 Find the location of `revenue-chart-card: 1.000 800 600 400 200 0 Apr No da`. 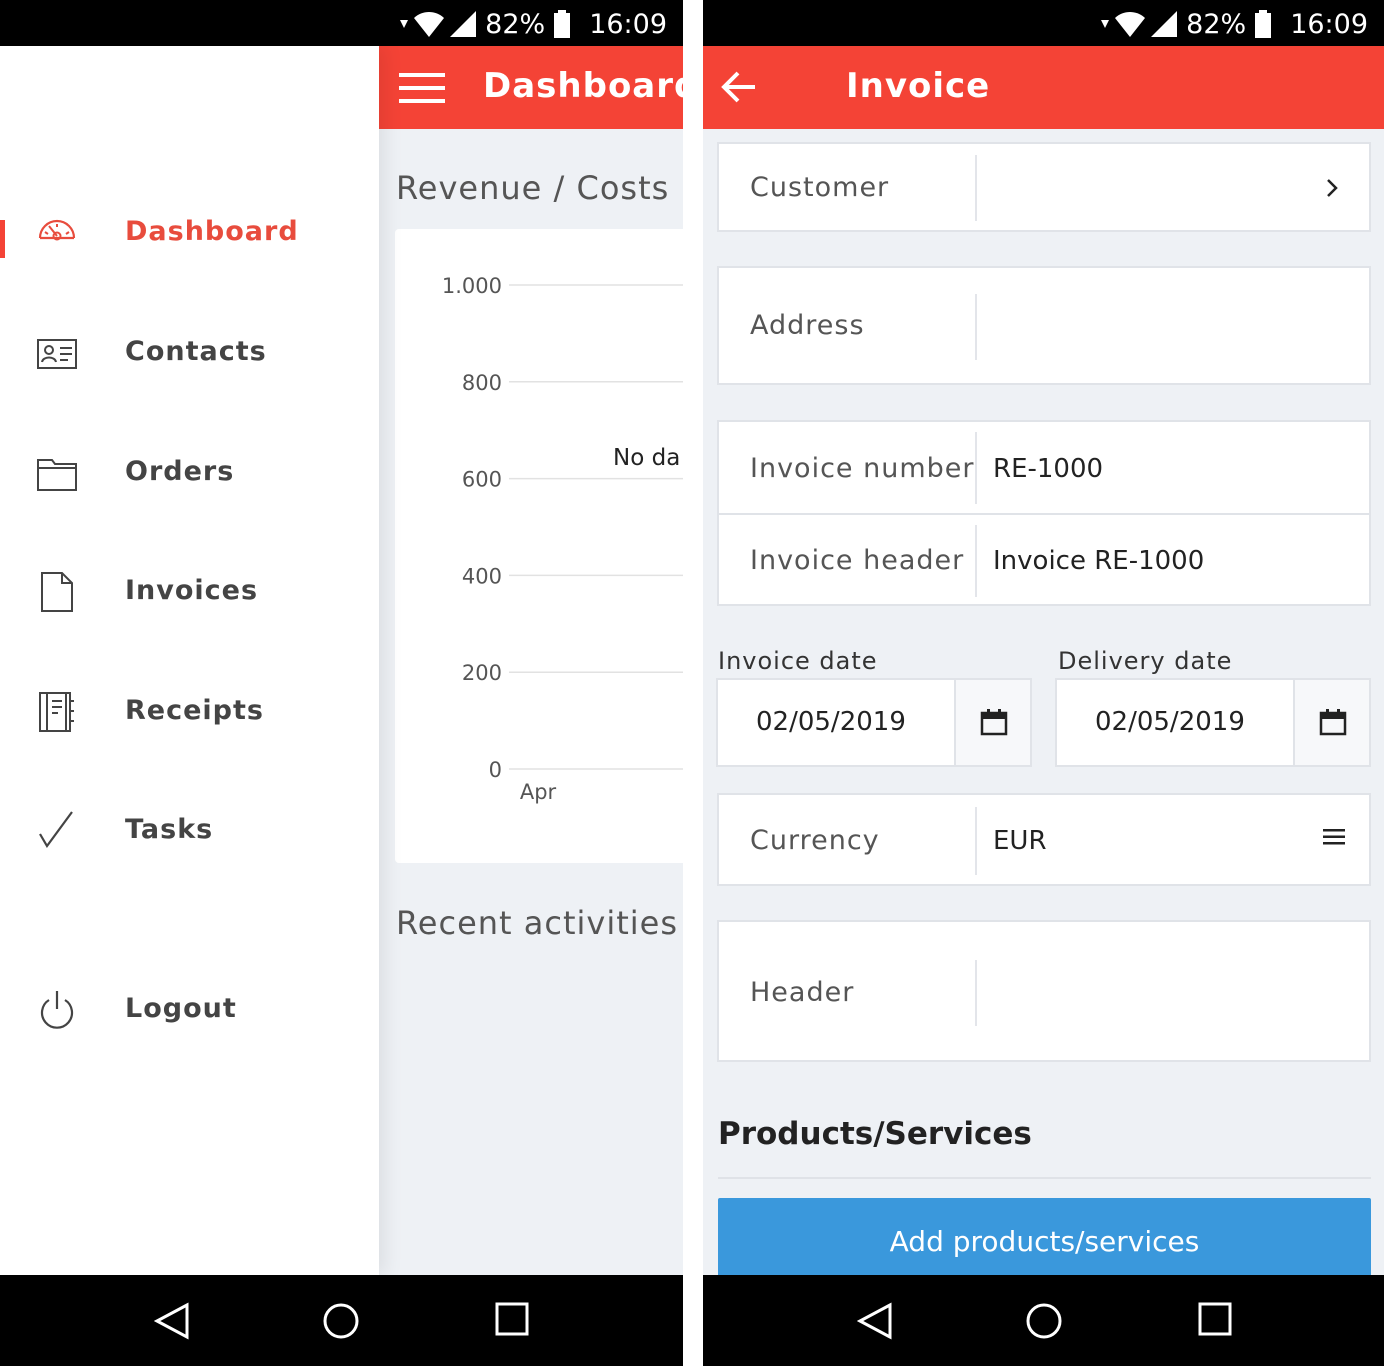

revenue-chart-card: 1.000 800 600 400 200 0 Apr No da is located at coordinates (539, 546).